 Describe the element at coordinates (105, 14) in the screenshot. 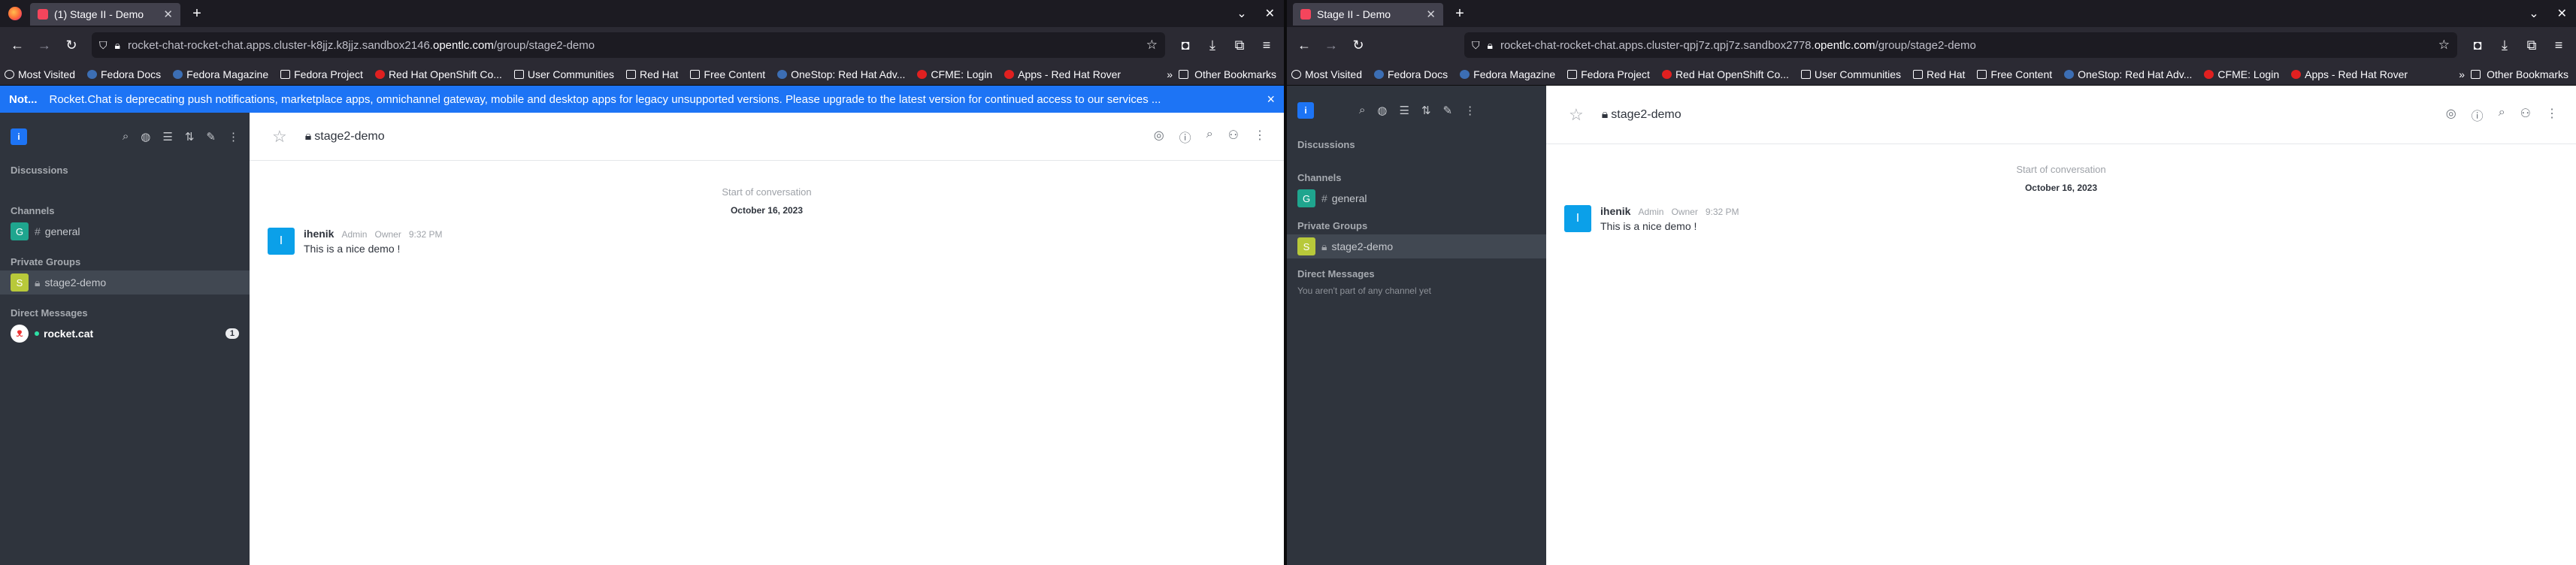

I see `browser-tab: (1) Stage II - Demo ✕` at that location.